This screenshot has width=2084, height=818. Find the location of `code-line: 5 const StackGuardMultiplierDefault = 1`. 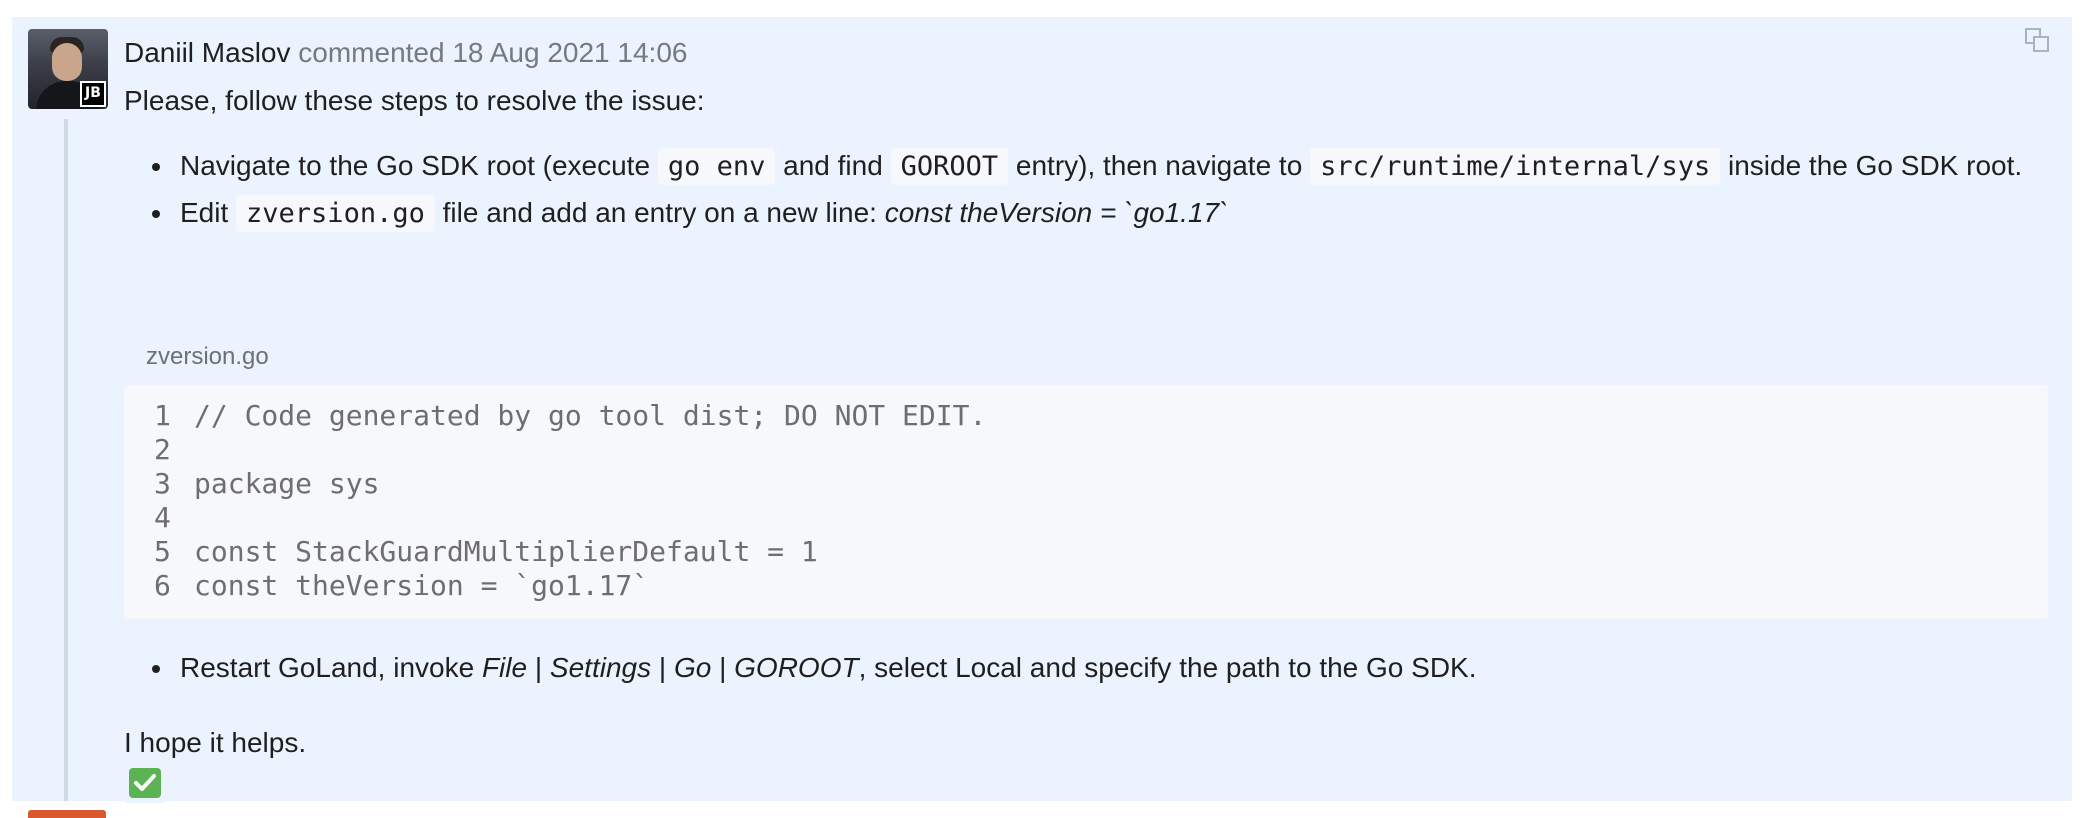

code-line: 5 const StackGuardMultiplierDefault = 1 is located at coordinates (486, 552).